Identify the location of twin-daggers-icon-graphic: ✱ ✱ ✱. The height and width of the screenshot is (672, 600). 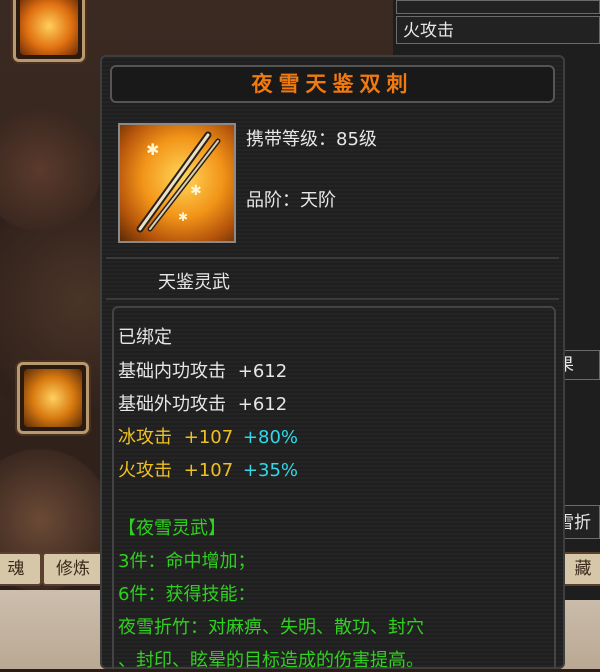
(178, 182).